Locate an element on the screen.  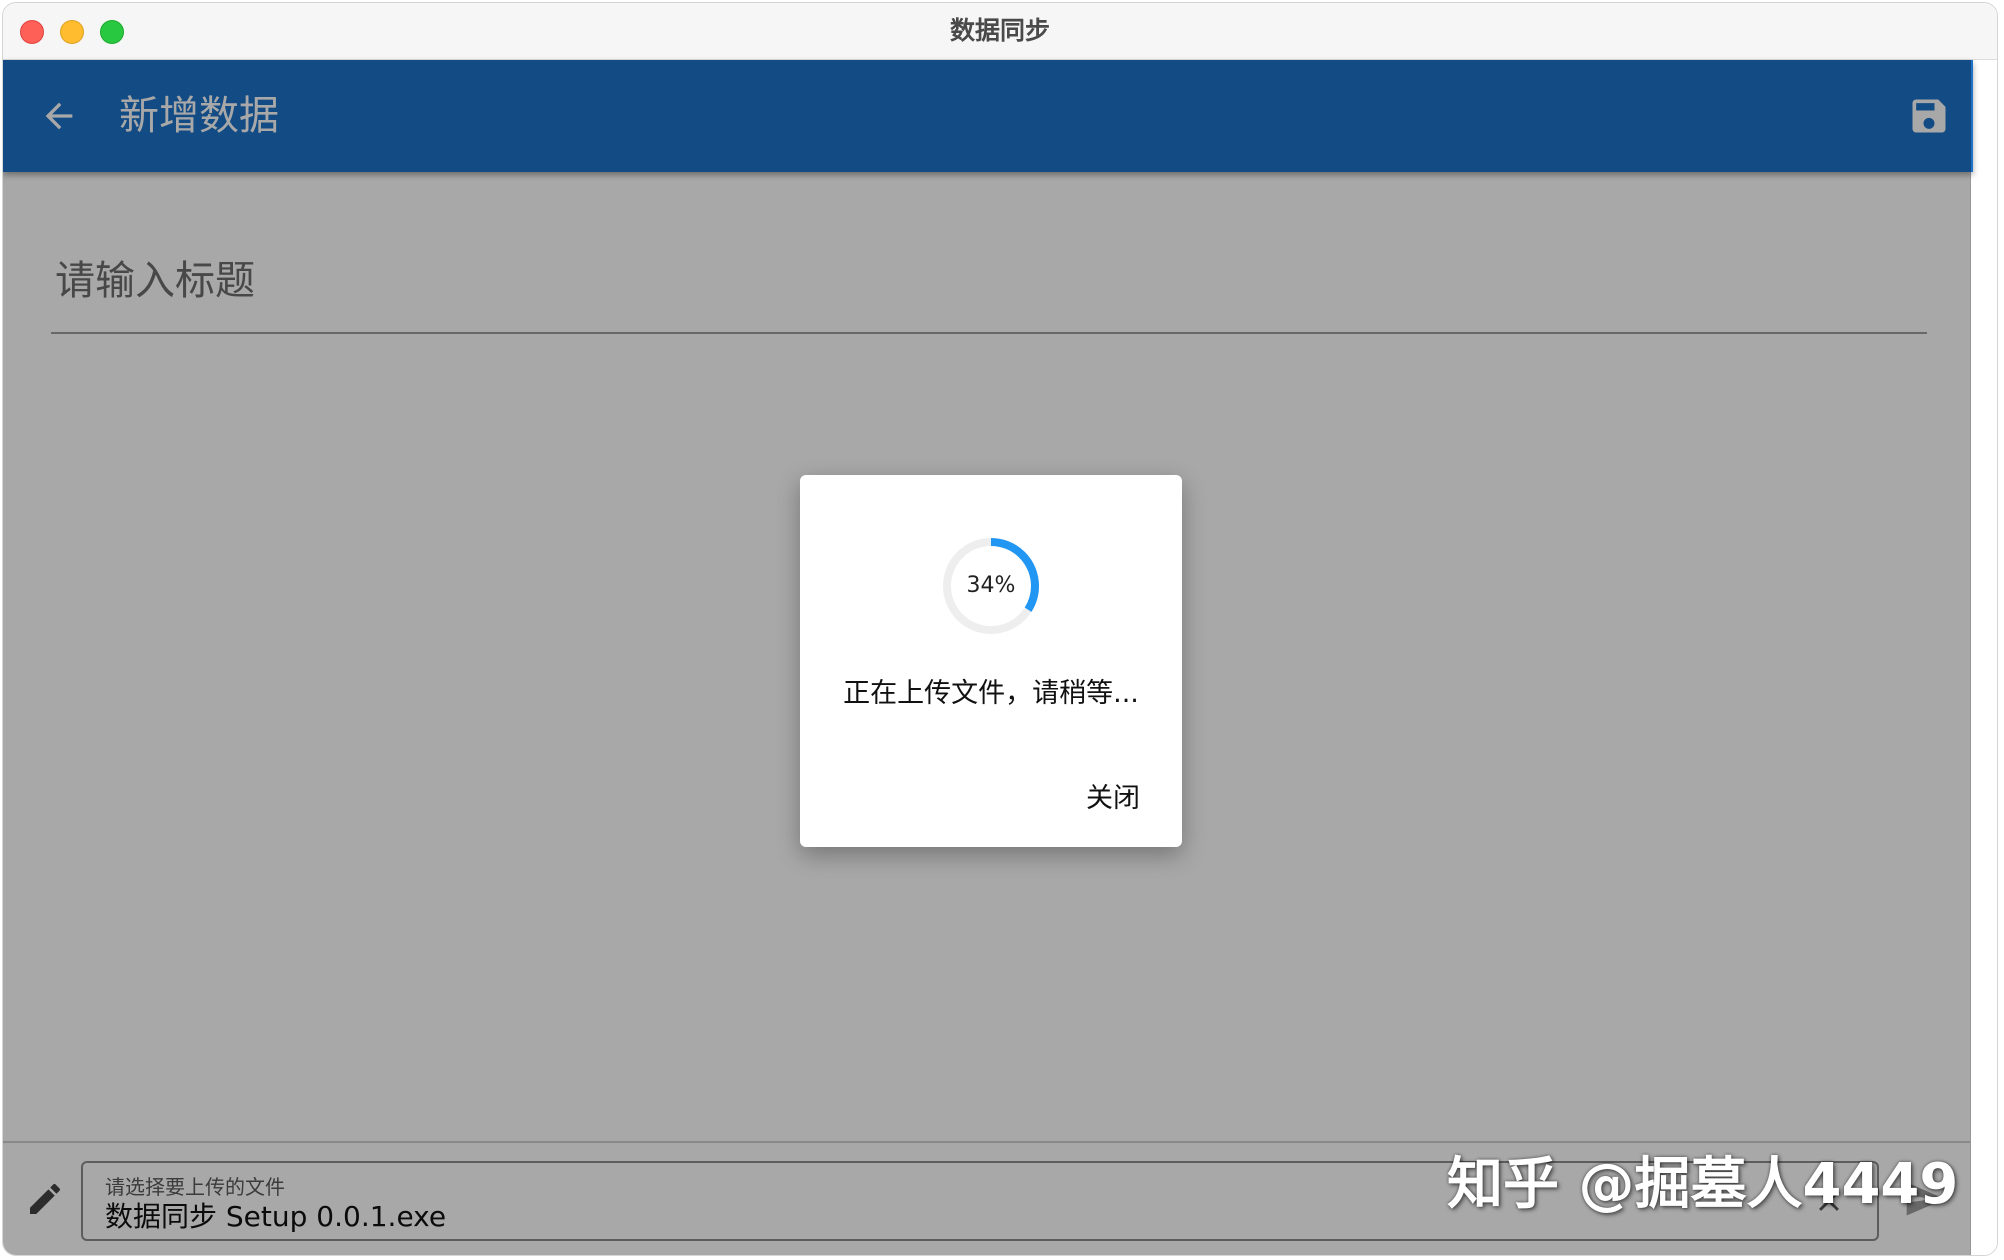
window-titlebar: 数据同步 is located at coordinates (1000, 31).